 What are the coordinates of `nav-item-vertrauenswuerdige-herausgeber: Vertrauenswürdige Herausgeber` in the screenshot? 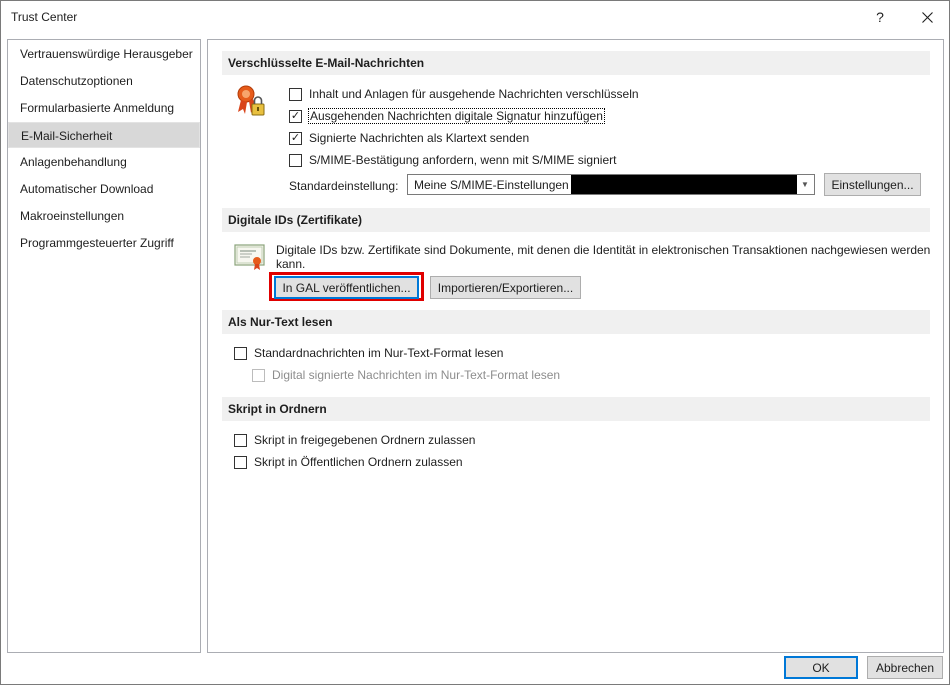 It's located at (104, 54).